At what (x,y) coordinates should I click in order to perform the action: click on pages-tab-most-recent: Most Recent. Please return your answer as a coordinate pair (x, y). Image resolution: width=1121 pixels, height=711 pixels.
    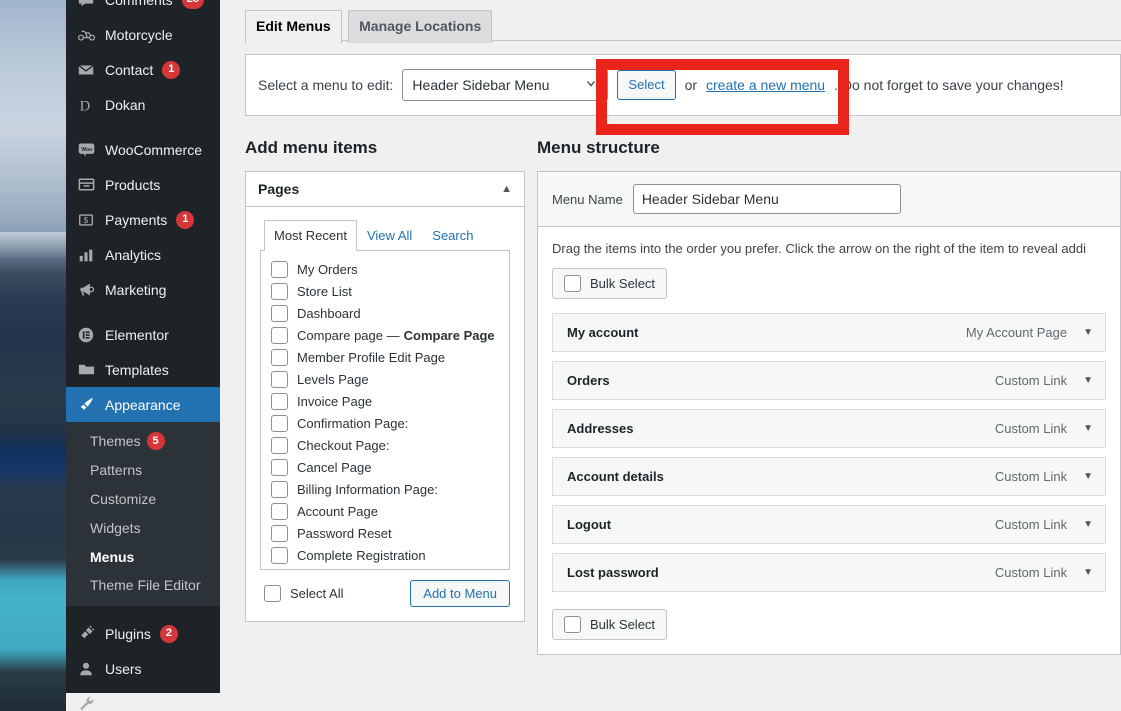
    Looking at the image, I should click on (310, 235).